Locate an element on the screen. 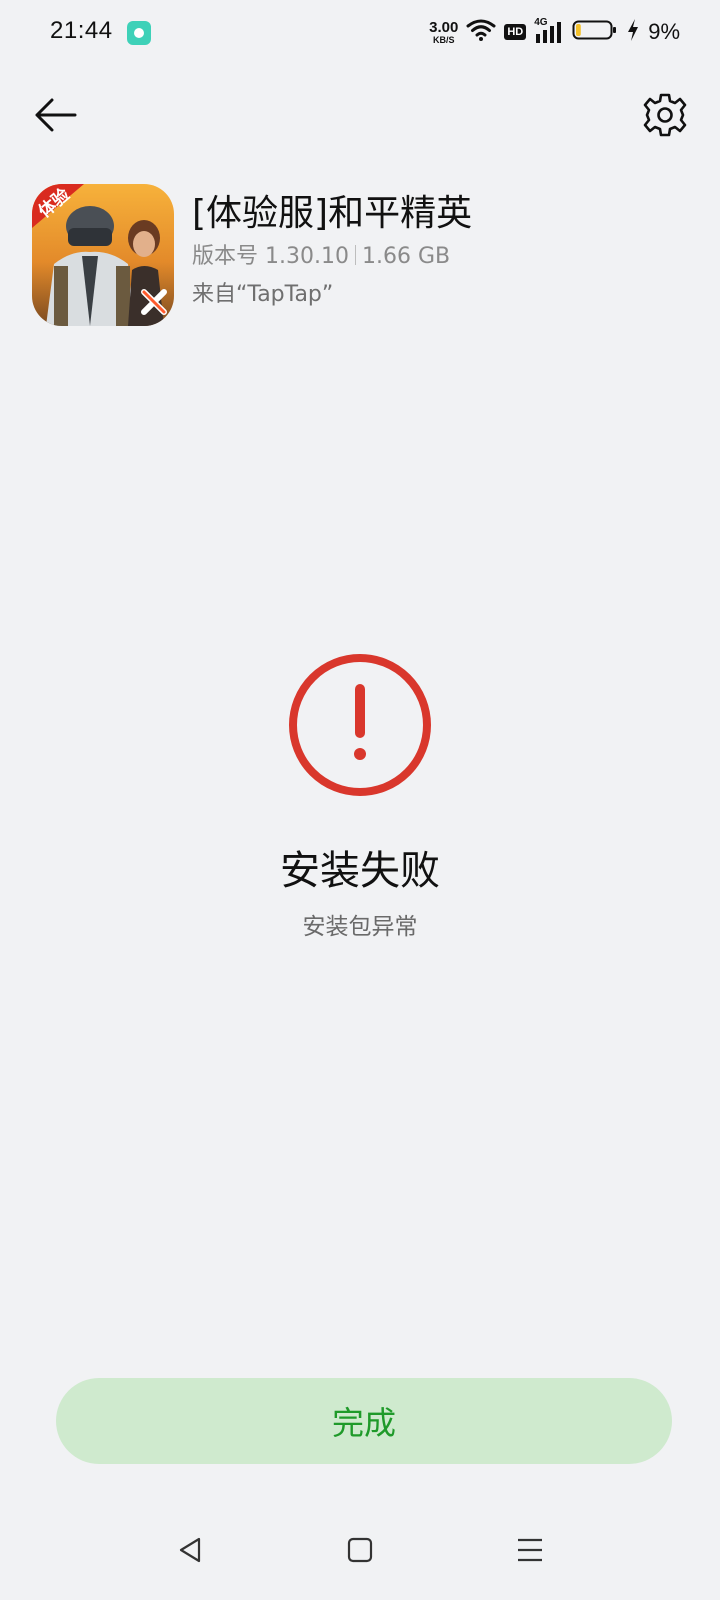 The width and height of the screenshot is (720, 1600). gear-icon is located at coordinates (665, 115).